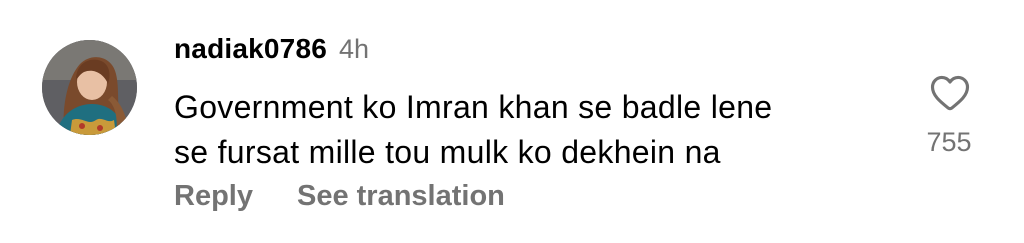  I want to click on comment-timestamp: 4h, so click(354, 49).